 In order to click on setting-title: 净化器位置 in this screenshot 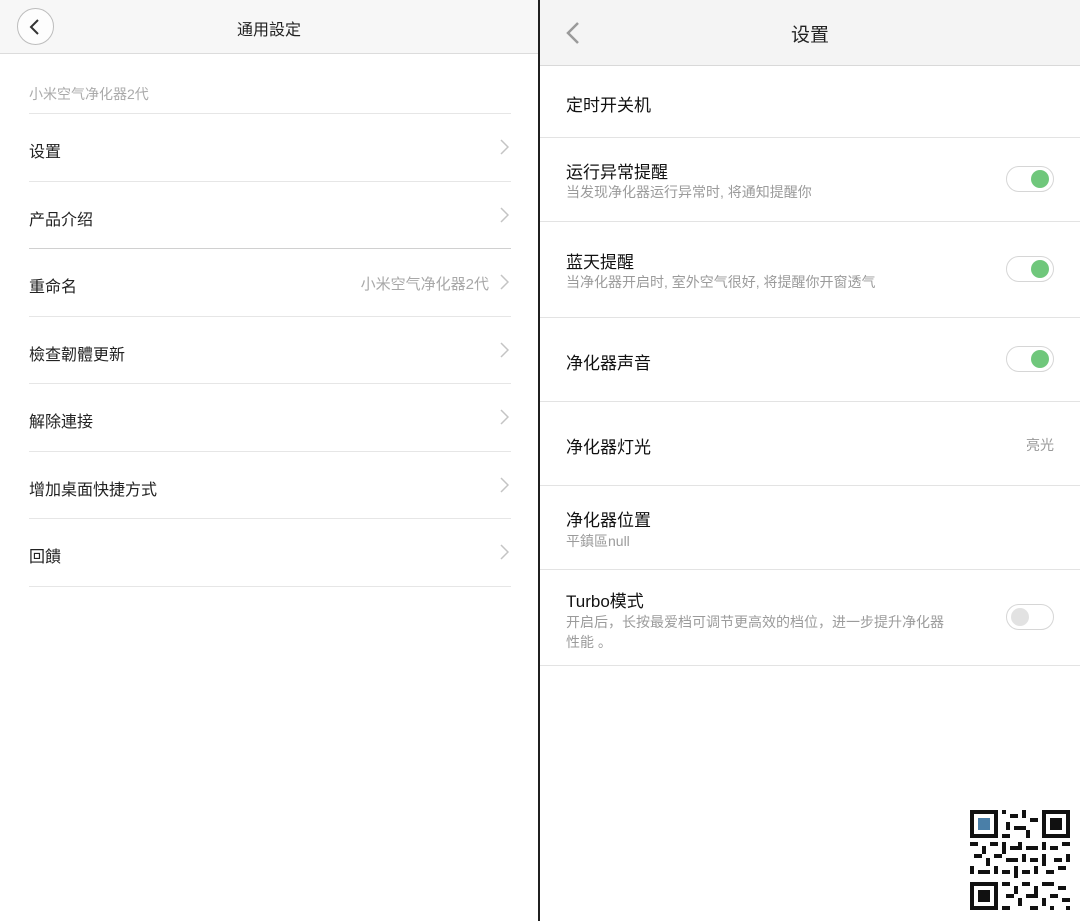, I will do `click(608, 520)`.